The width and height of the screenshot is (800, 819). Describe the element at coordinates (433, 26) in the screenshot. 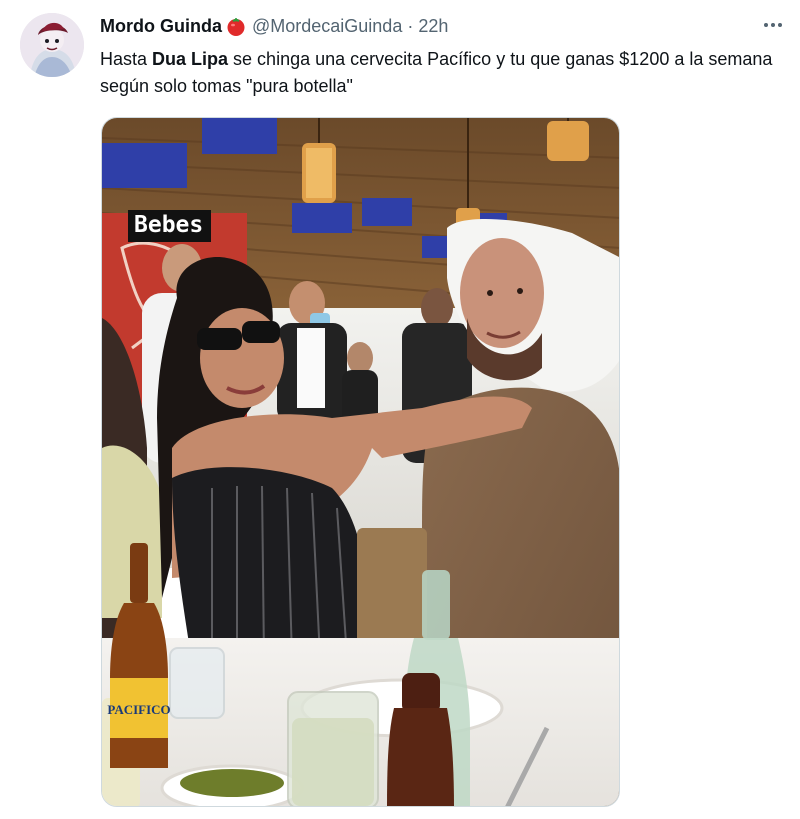

I see `timestamp: 22h` at that location.